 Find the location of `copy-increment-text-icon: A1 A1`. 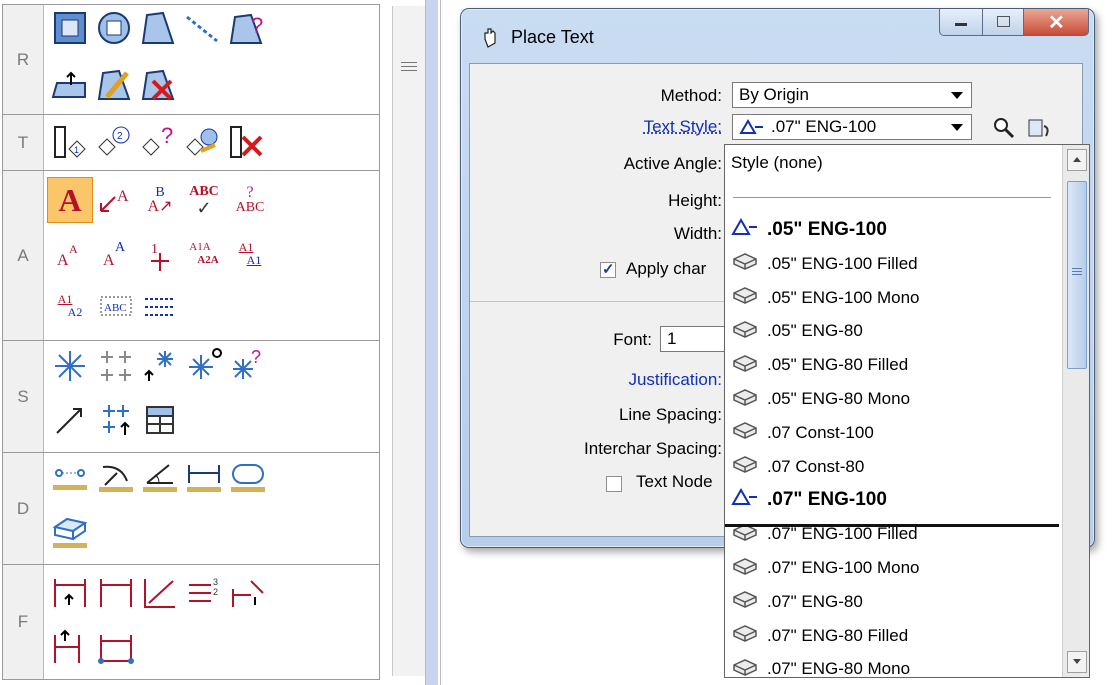

copy-increment-text-icon: A1 A1 is located at coordinates (250, 254).